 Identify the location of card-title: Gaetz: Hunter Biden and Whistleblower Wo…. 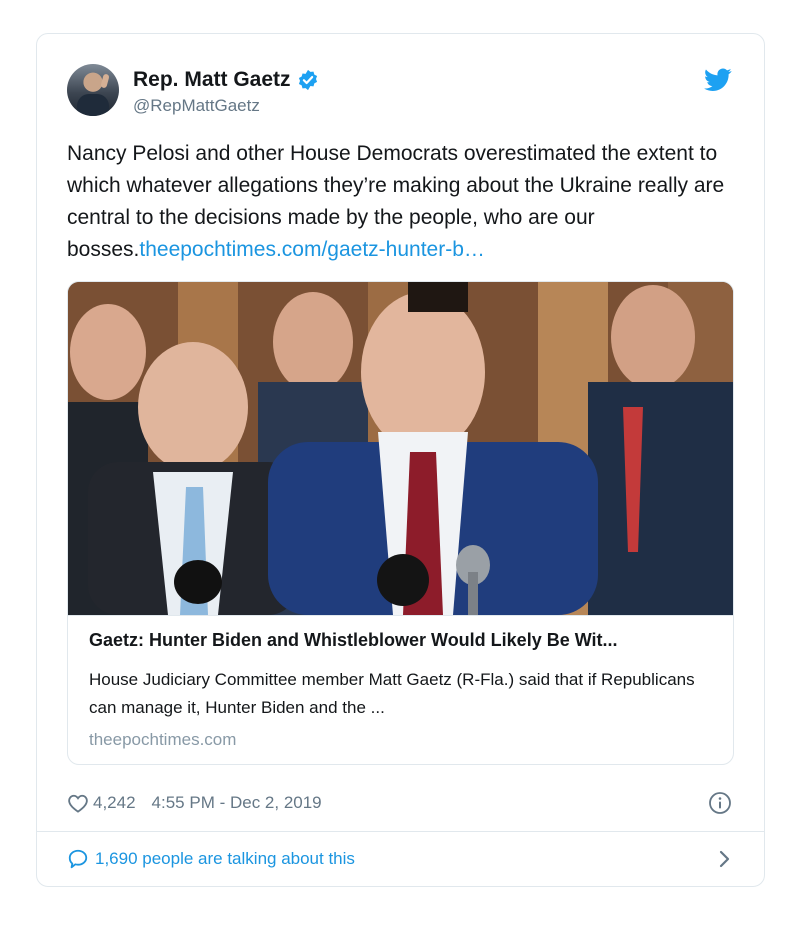
(353, 640).